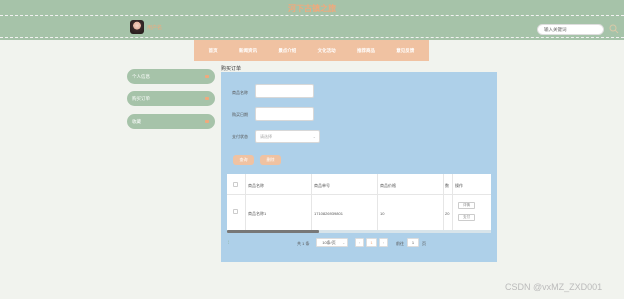 The image size is (624, 299). What do you see at coordinates (447, 185) in the screenshot?
I see `column-header-qty: 数` at bounding box center [447, 185].